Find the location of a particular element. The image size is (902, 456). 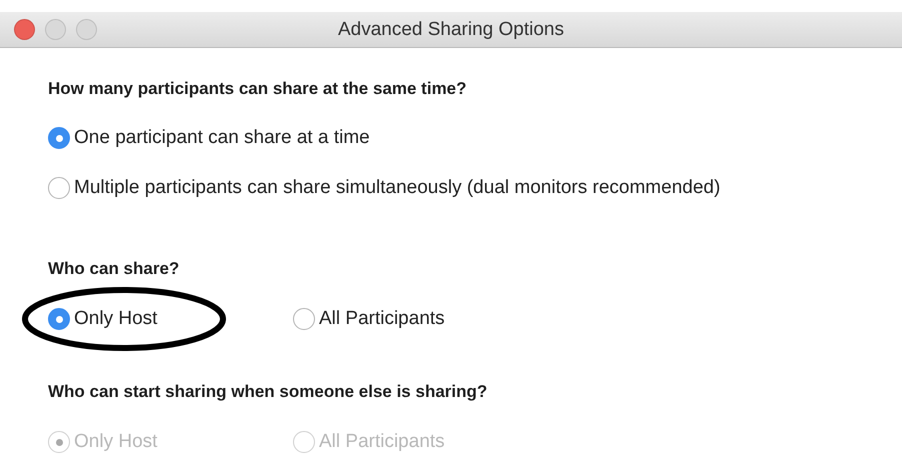

radio-option: All Participants is located at coordinates (369, 319).